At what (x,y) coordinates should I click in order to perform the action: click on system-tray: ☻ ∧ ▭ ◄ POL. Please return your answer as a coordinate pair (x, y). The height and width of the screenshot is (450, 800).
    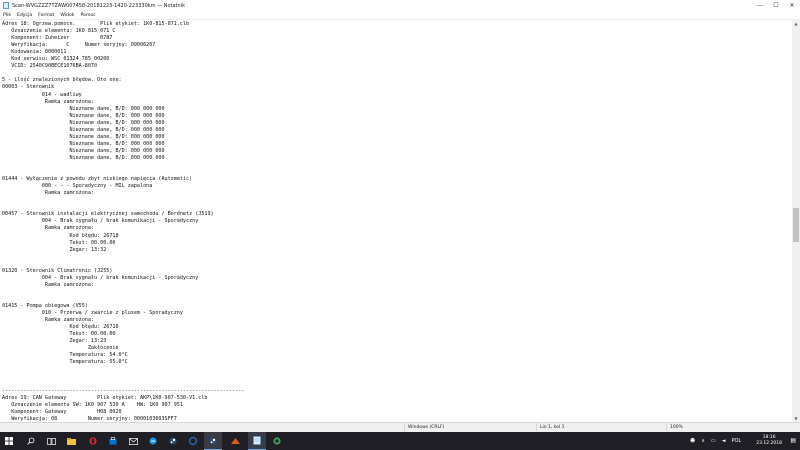
    Looking at the image, I should click on (715, 441).